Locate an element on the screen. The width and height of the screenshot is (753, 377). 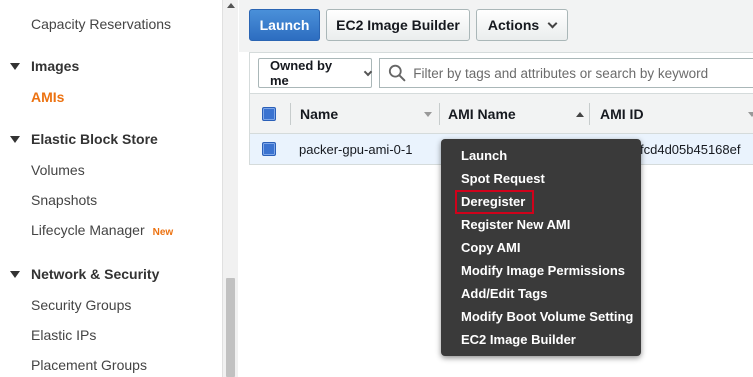
sidebar-item-elastic-ips: Elastic IPs is located at coordinates (63, 335).